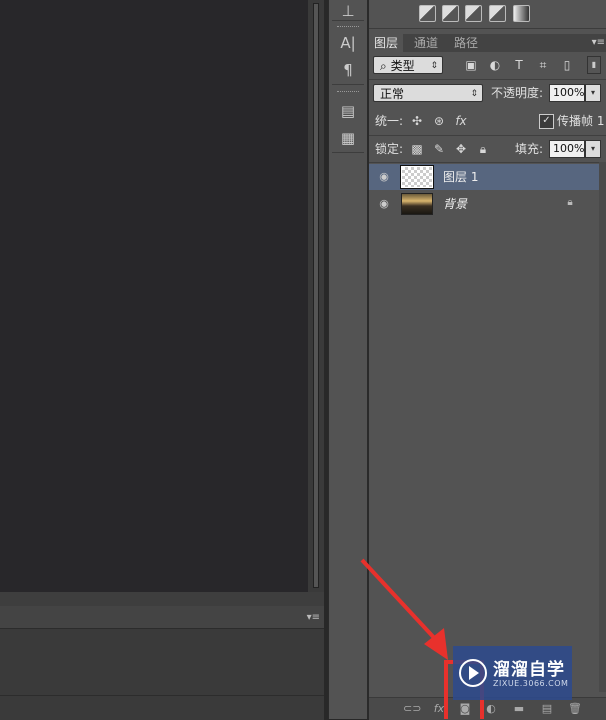  Describe the element at coordinates (162, 599) in the screenshot. I see `canvas-horizontal-bar` at that location.